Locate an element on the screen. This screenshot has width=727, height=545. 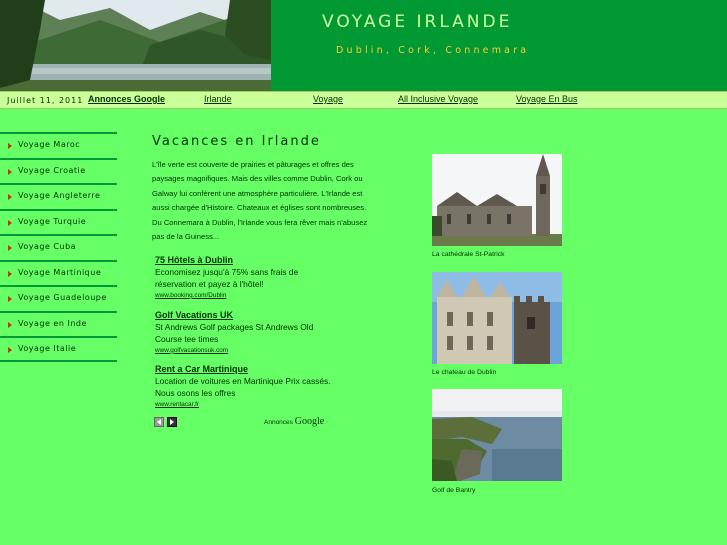
sidebar-item-label: Voyage Croatie is located at coordinates (52, 170).